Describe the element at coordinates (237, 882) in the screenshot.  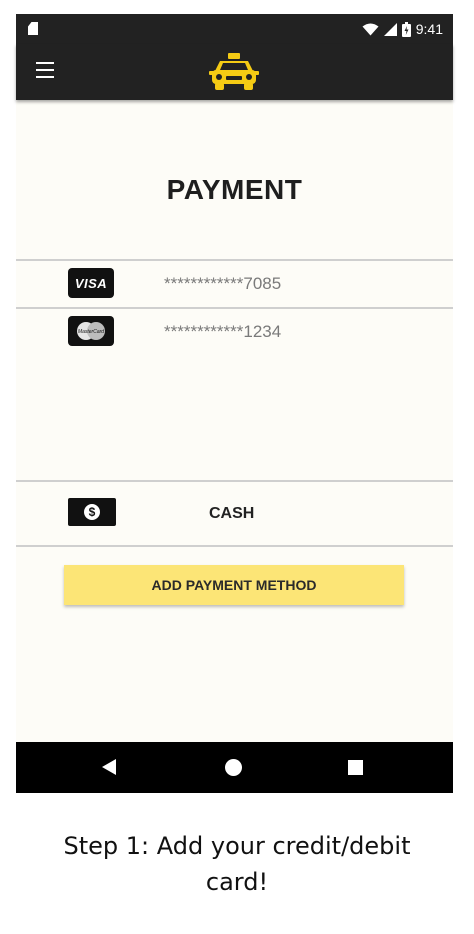
I see `caption-line-2: card!` at that location.